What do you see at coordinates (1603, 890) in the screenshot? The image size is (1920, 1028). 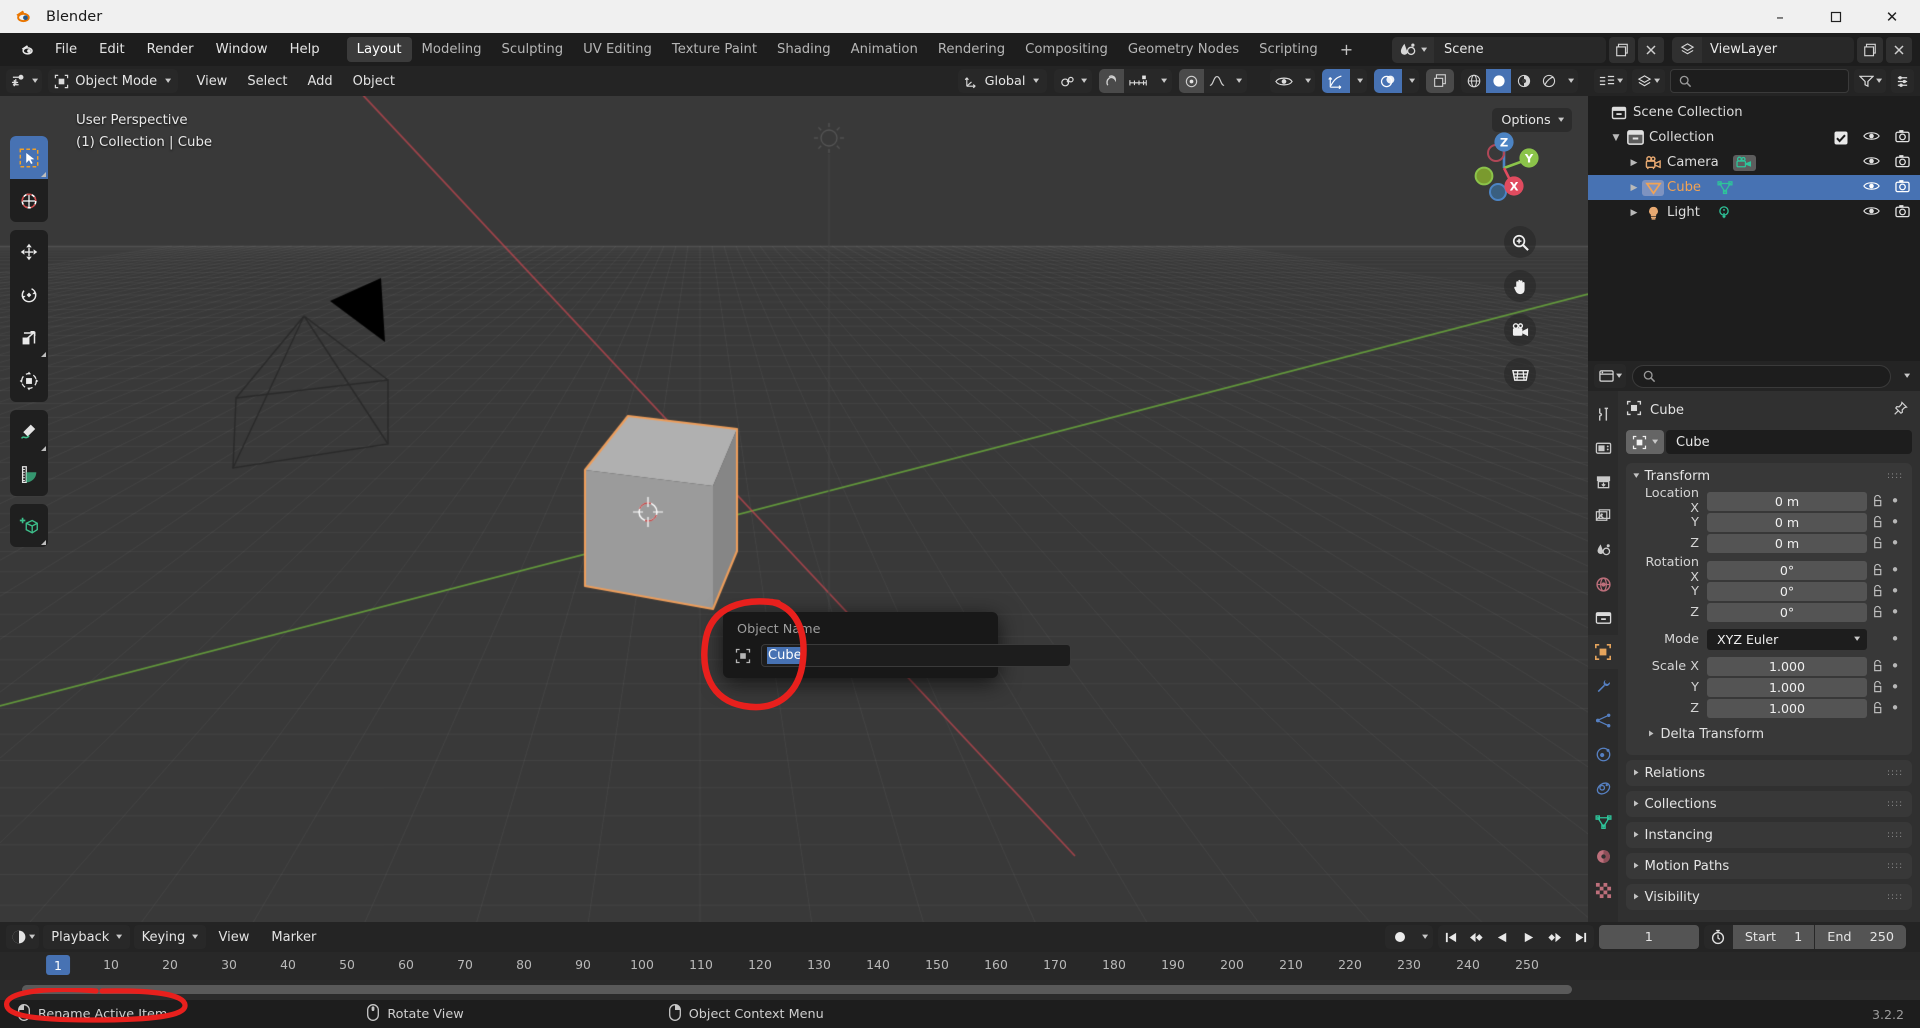 I see `texture-tab` at bounding box center [1603, 890].